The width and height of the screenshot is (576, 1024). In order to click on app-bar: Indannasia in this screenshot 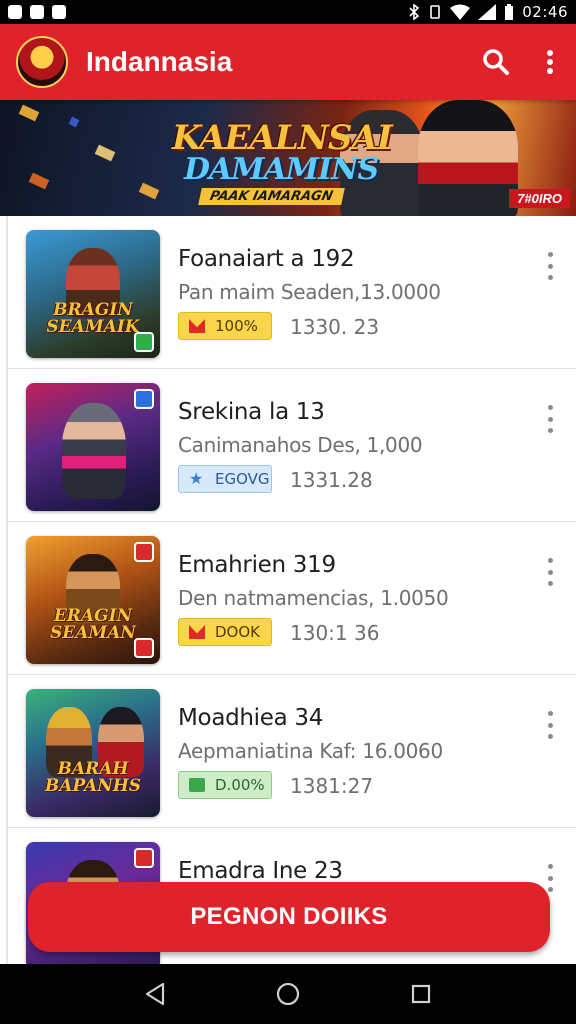, I will do `click(288, 62)`.